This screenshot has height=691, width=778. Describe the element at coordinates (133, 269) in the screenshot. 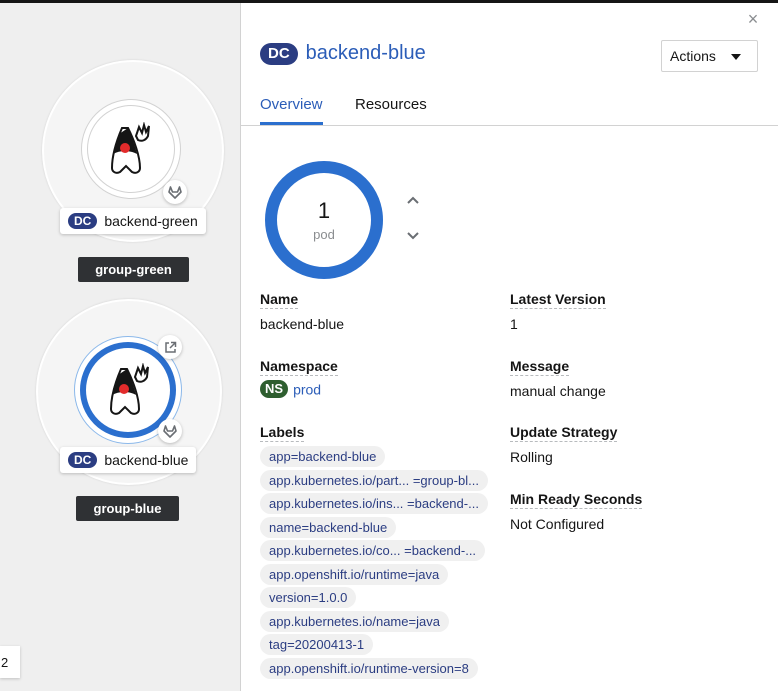

I see `group-label-green: group-green` at that location.